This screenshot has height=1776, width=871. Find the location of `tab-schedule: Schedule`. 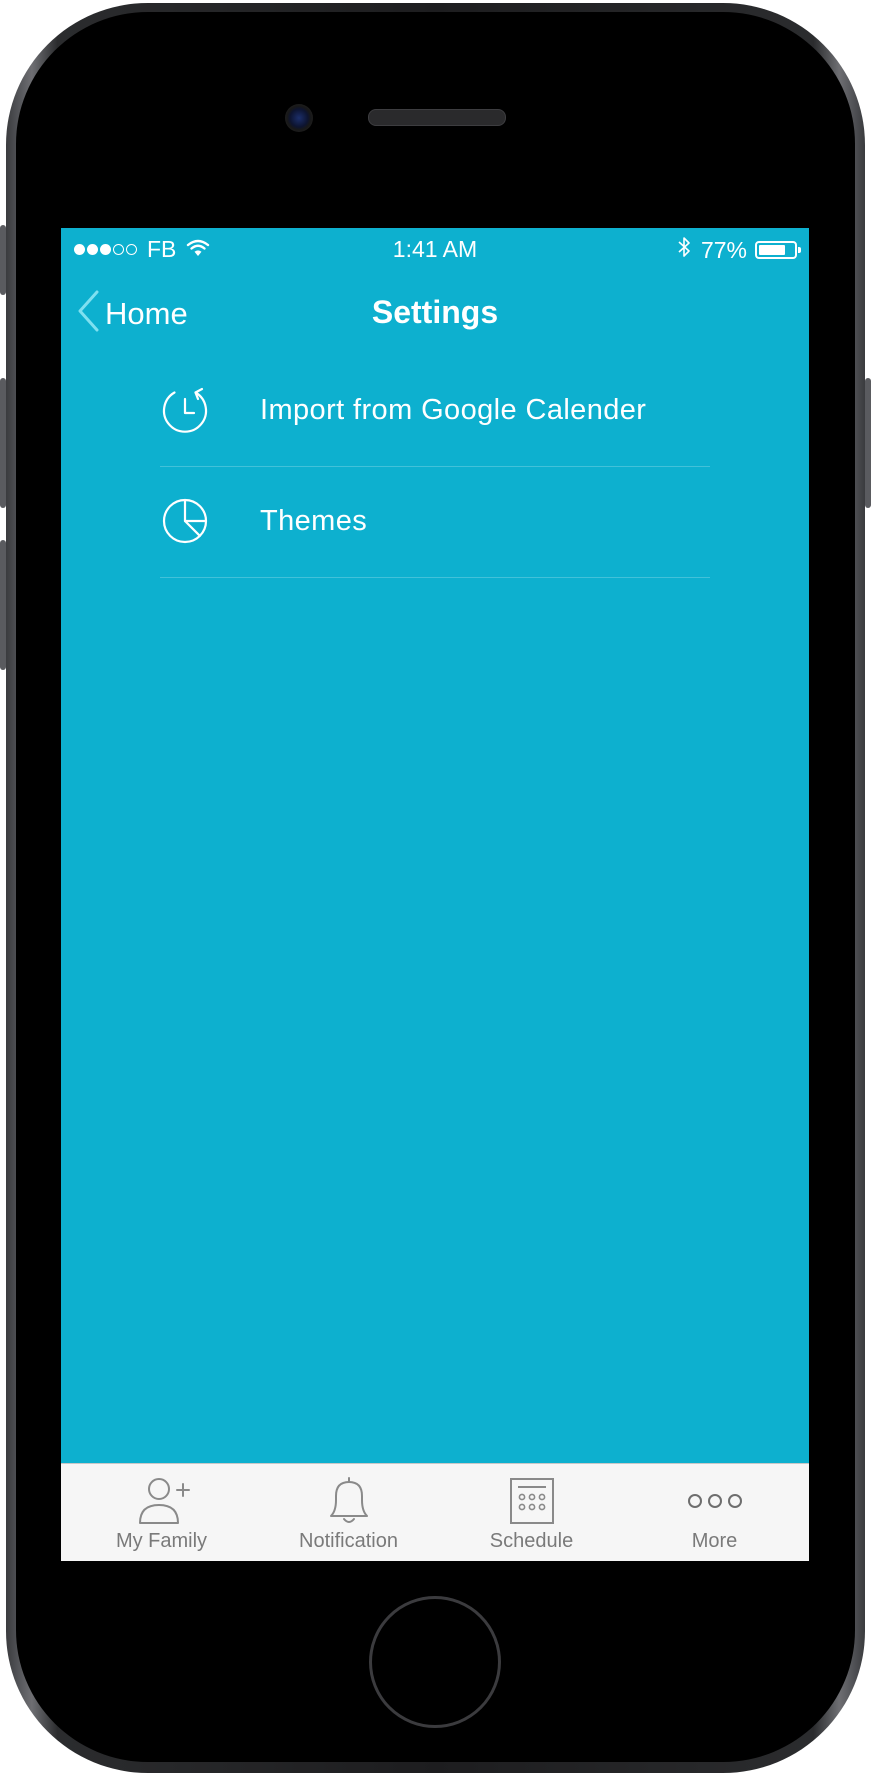

tab-schedule: Schedule is located at coordinates (531, 1512).